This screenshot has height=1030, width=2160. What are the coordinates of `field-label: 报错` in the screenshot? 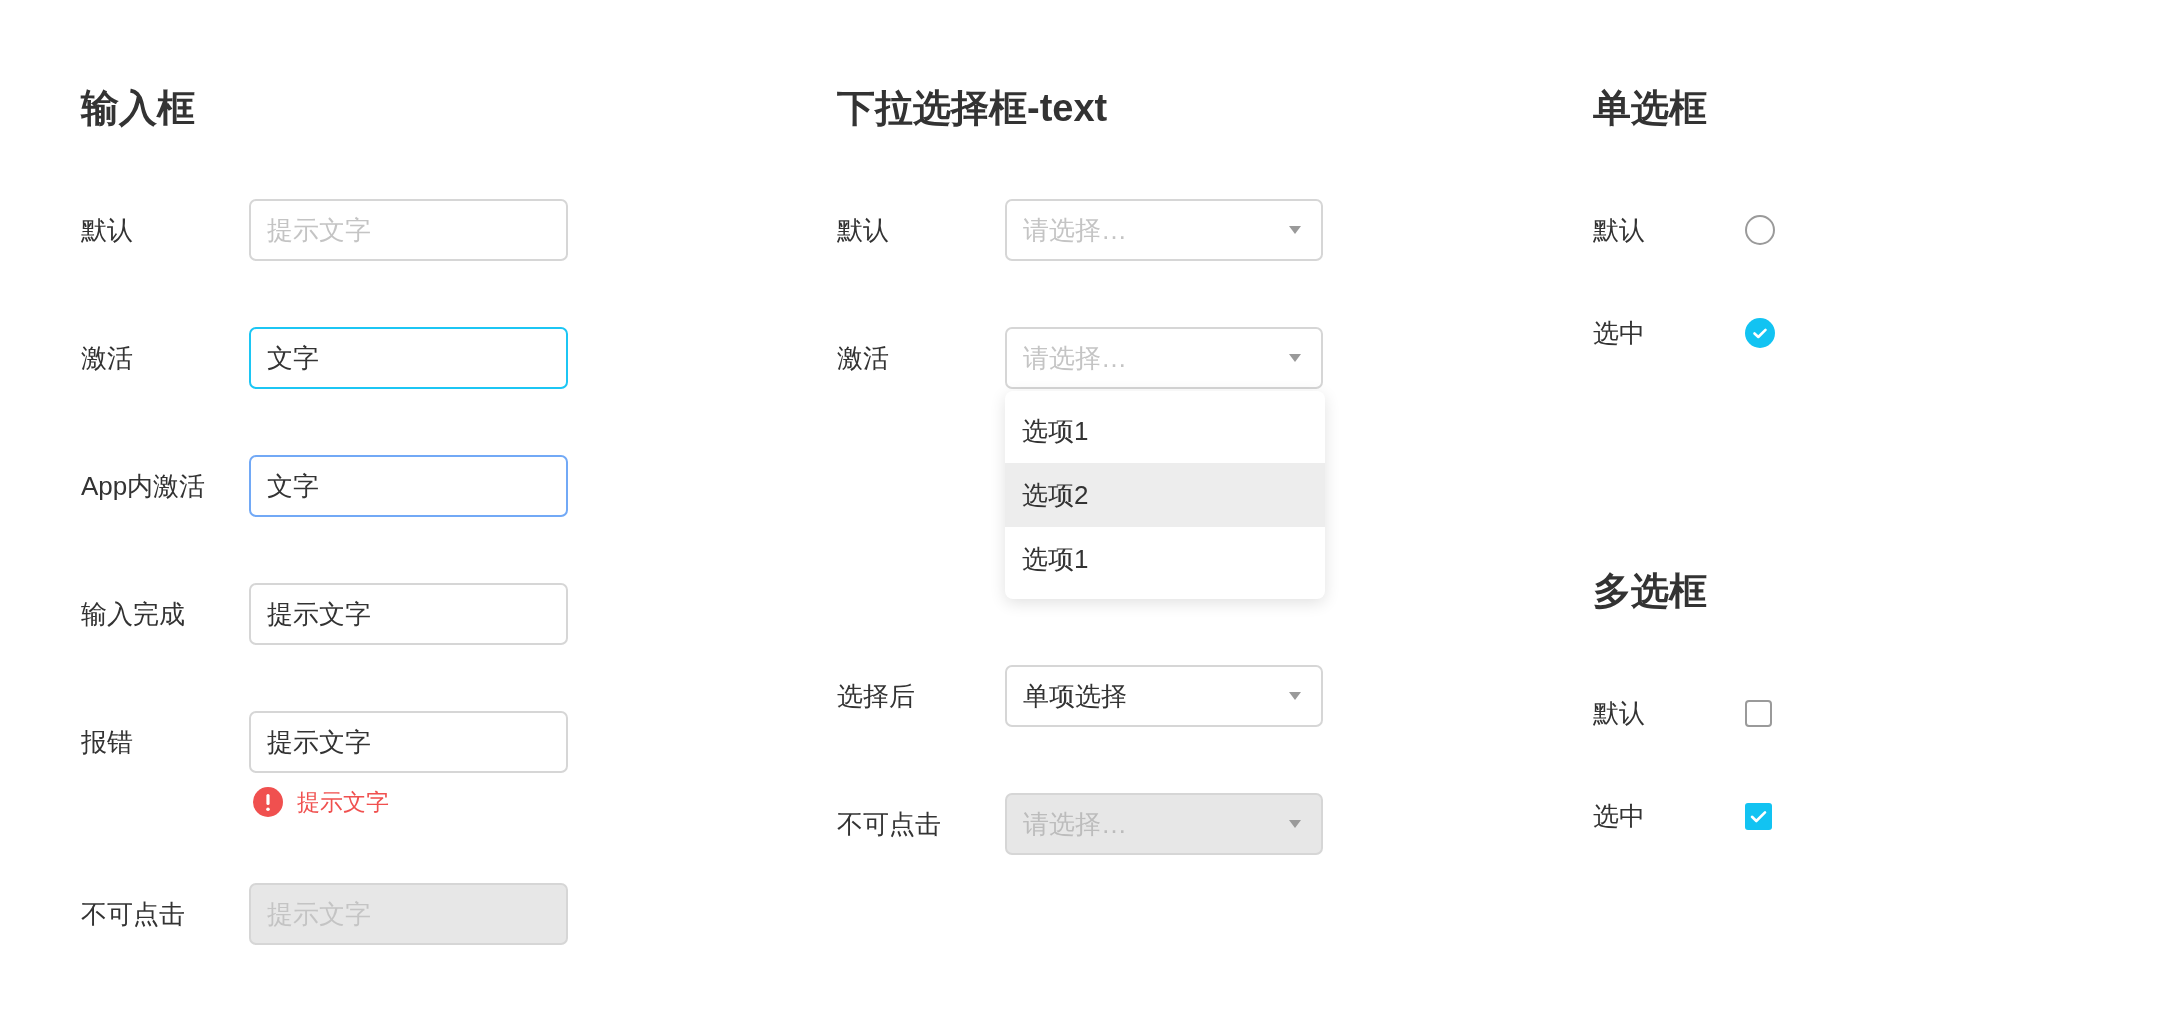 It's located at (107, 742).